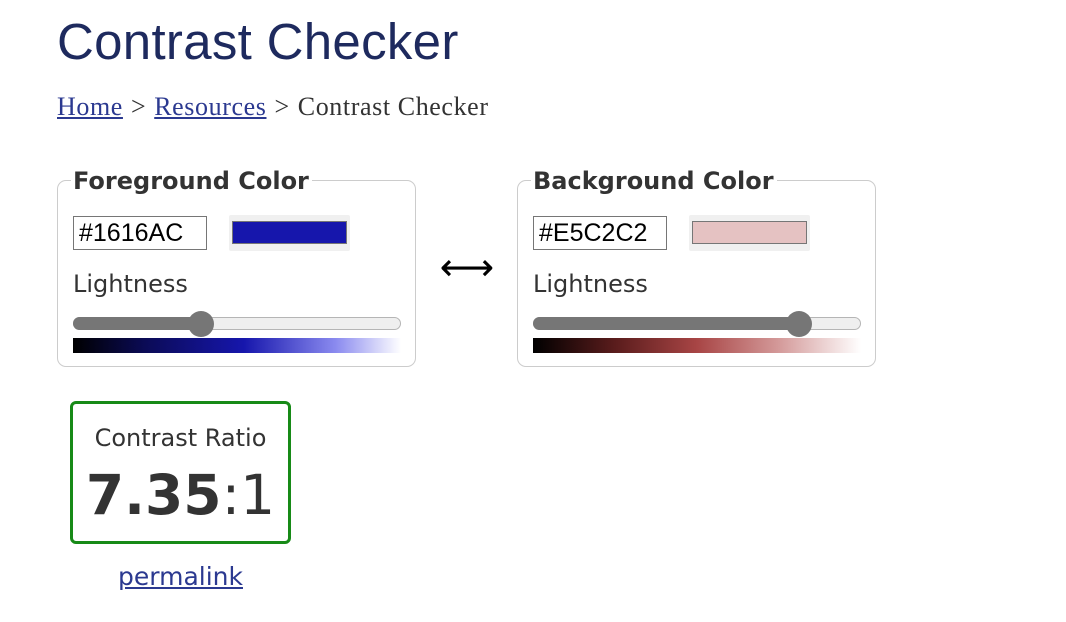 This screenshot has width=1066, height=622. Describe the element at coordinates (798, 324) in the screenshot. I see `background-slider-thumb` at that location.